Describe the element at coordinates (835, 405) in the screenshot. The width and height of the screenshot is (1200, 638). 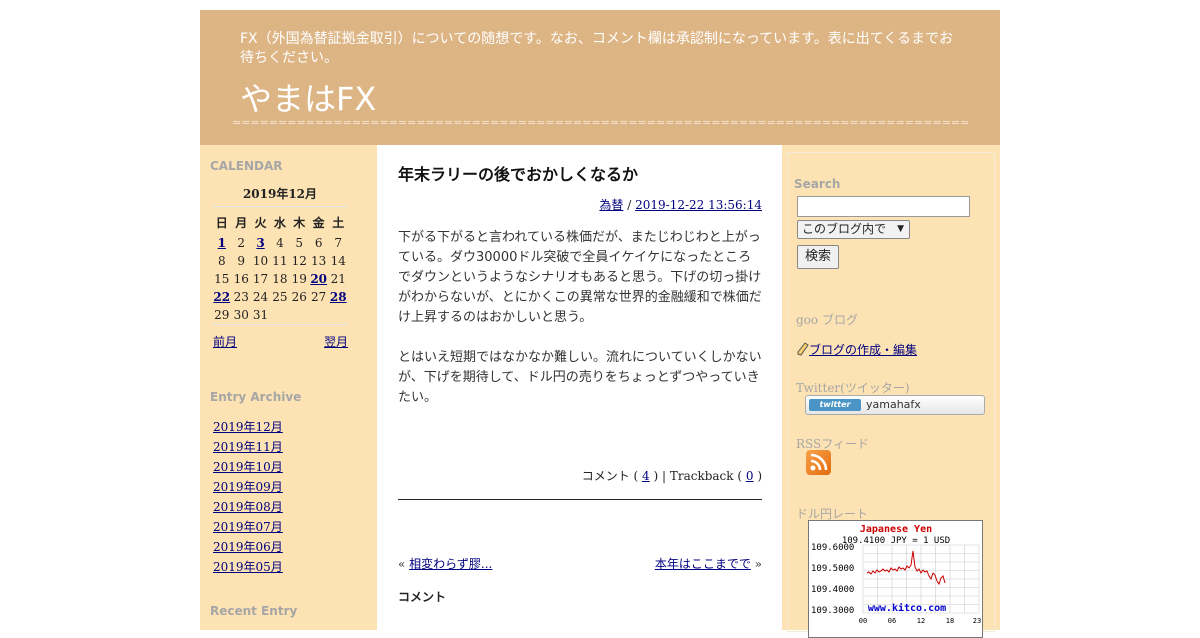
I see `twitter-logo: twitter` at that location.